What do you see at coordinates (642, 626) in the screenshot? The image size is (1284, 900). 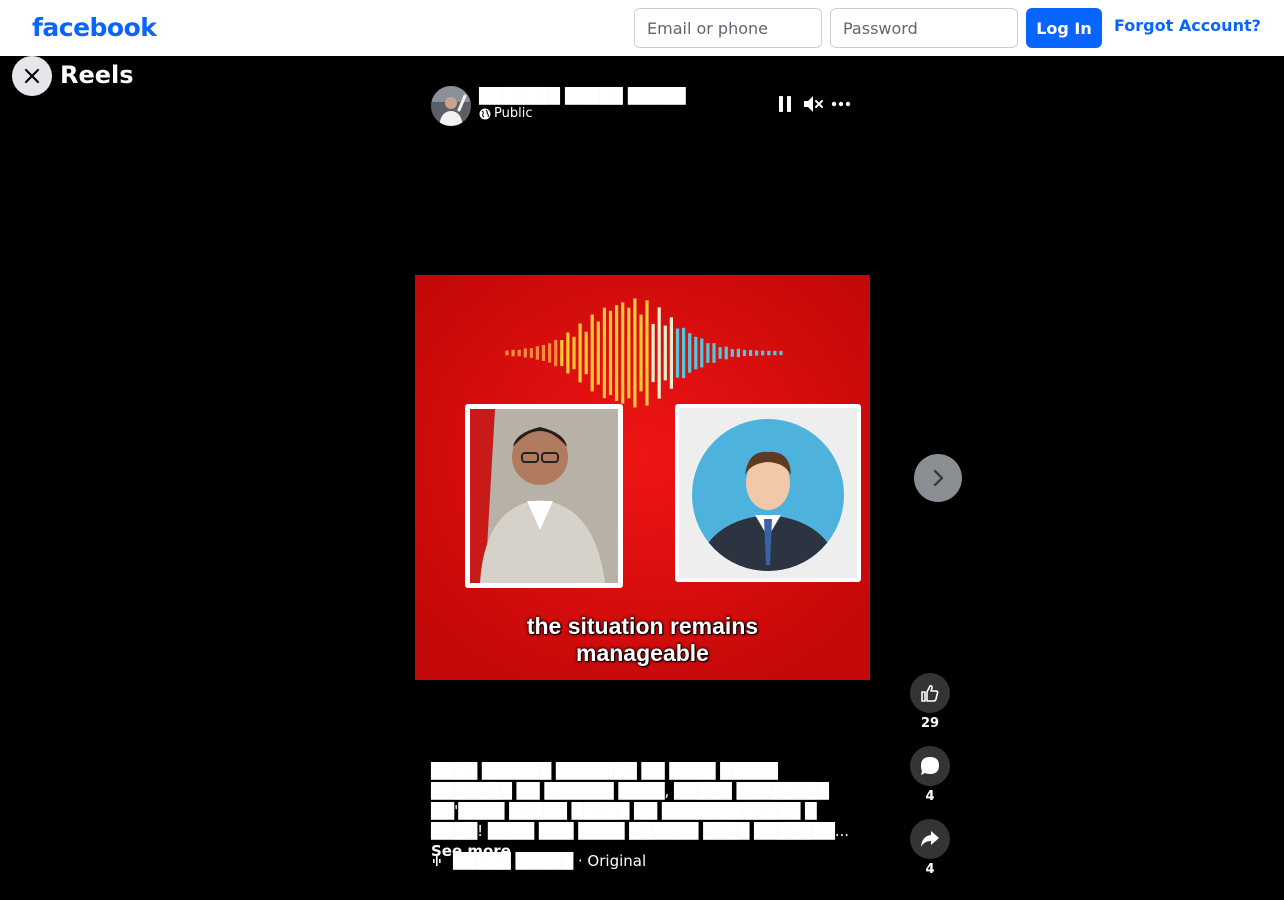 I see `subtitle-line-1: the situation remains` at bounding box center [642, 626].